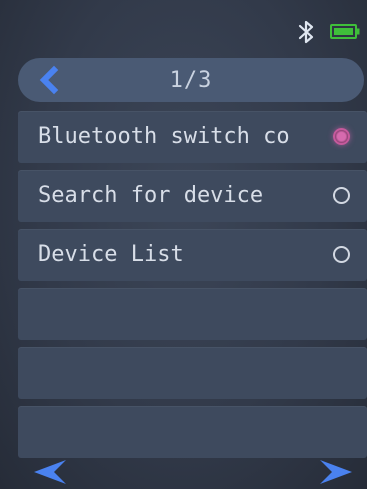 This screenshot has width=367, height=489. Describe the element at coordinates (111, 254) in the screenshot. I see `list-item-label: Device List` at that location.